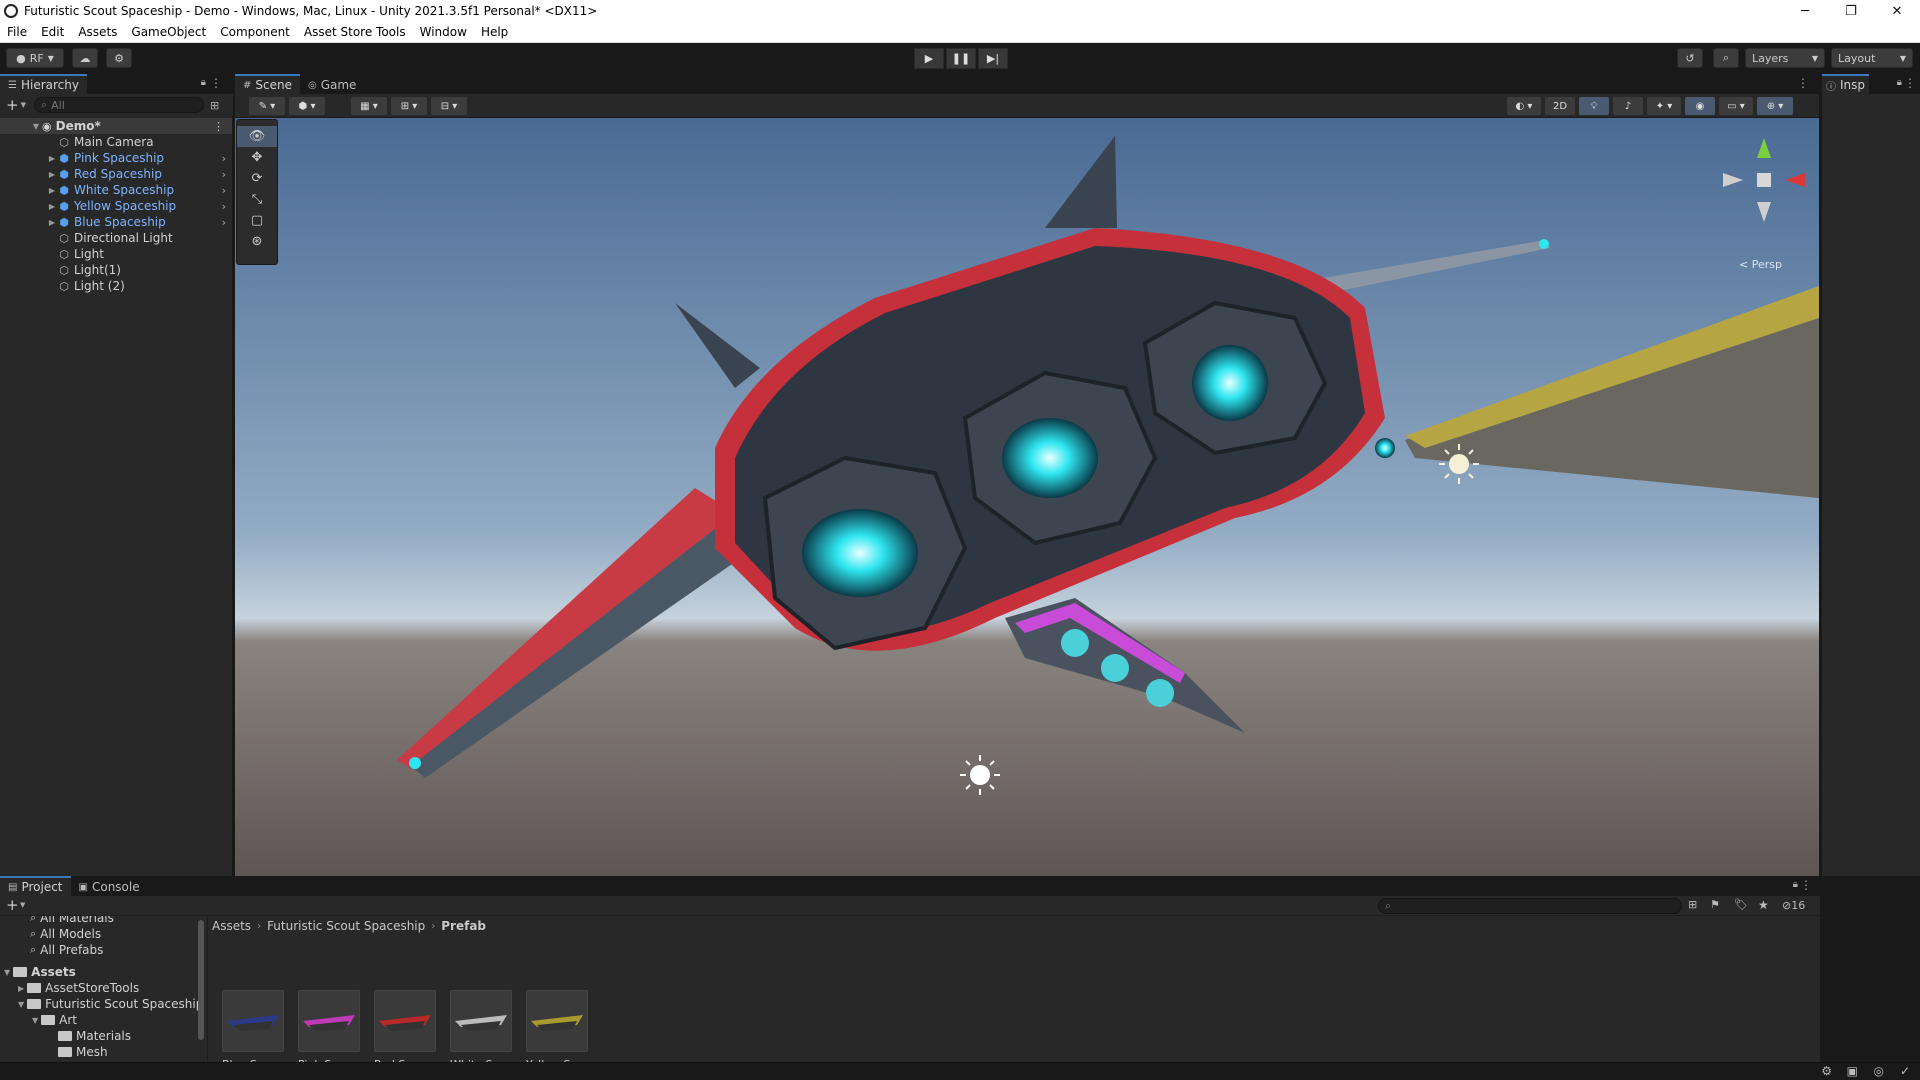  Describe the element at coordinates (23, 105) in the screenshot. I see `chevron-down-icon: ▼` at that location.